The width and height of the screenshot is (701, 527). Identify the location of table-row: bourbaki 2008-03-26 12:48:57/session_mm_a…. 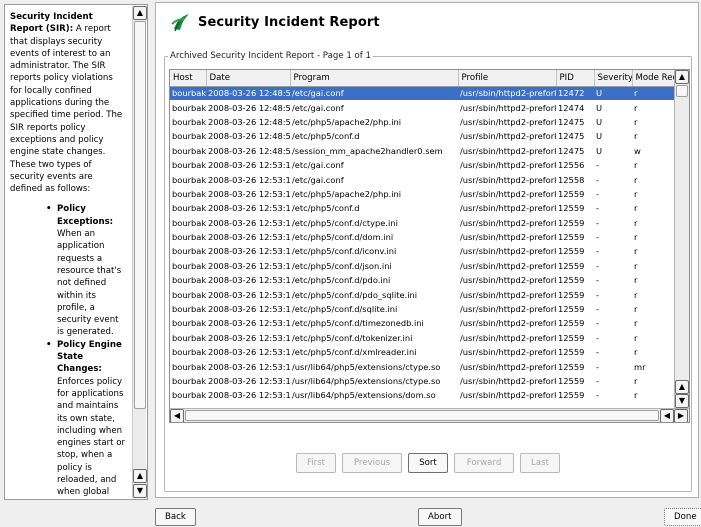
(428, 151).